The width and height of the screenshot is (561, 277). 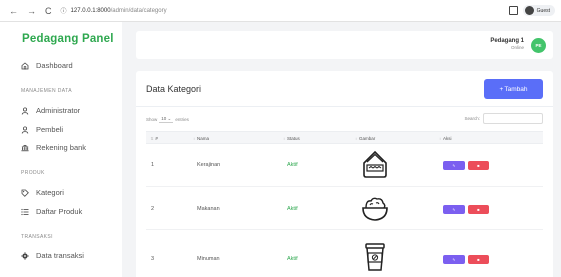 What do you see at coordinates (174, 89) in the screenshot?
I see `page-title: Data Kategori` at bounding box center [174, 89].